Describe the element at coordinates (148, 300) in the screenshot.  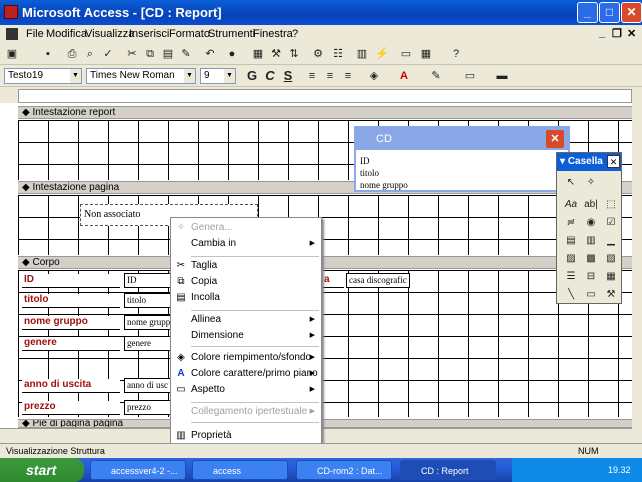
I see `field-titolo: titolo` at that location.